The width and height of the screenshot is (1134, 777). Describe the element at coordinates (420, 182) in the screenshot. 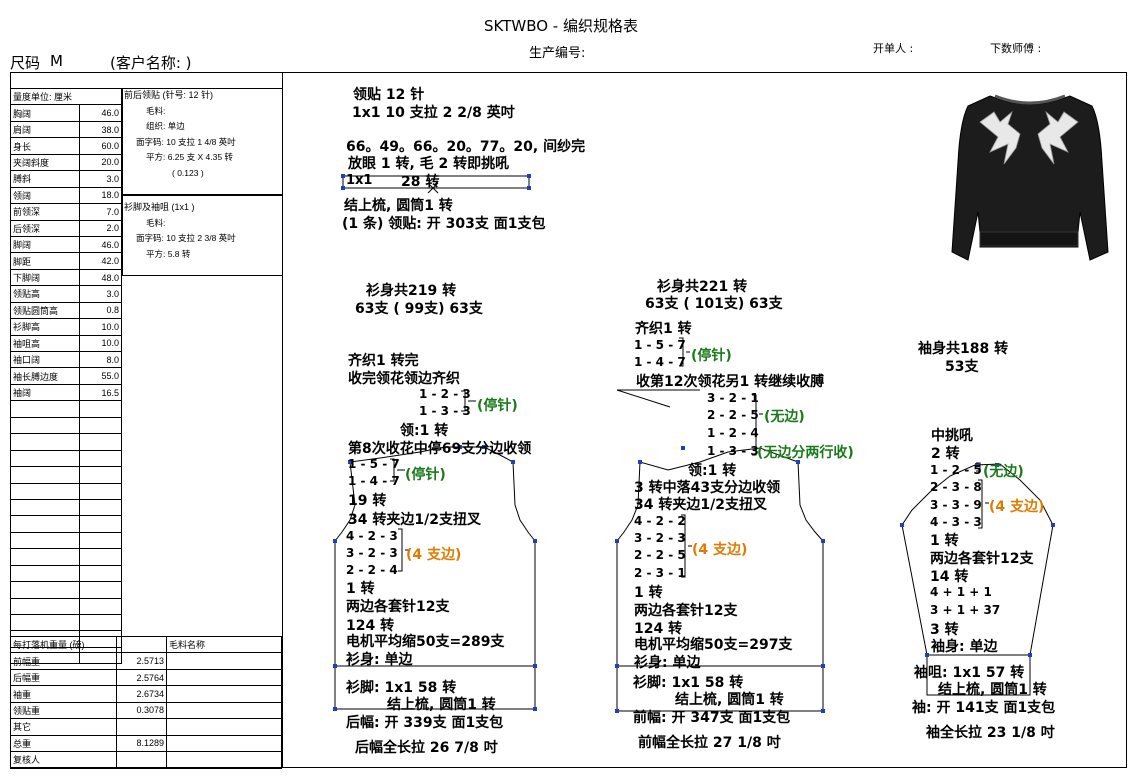

I see `collar-rib-rows: 28 转` at that location.